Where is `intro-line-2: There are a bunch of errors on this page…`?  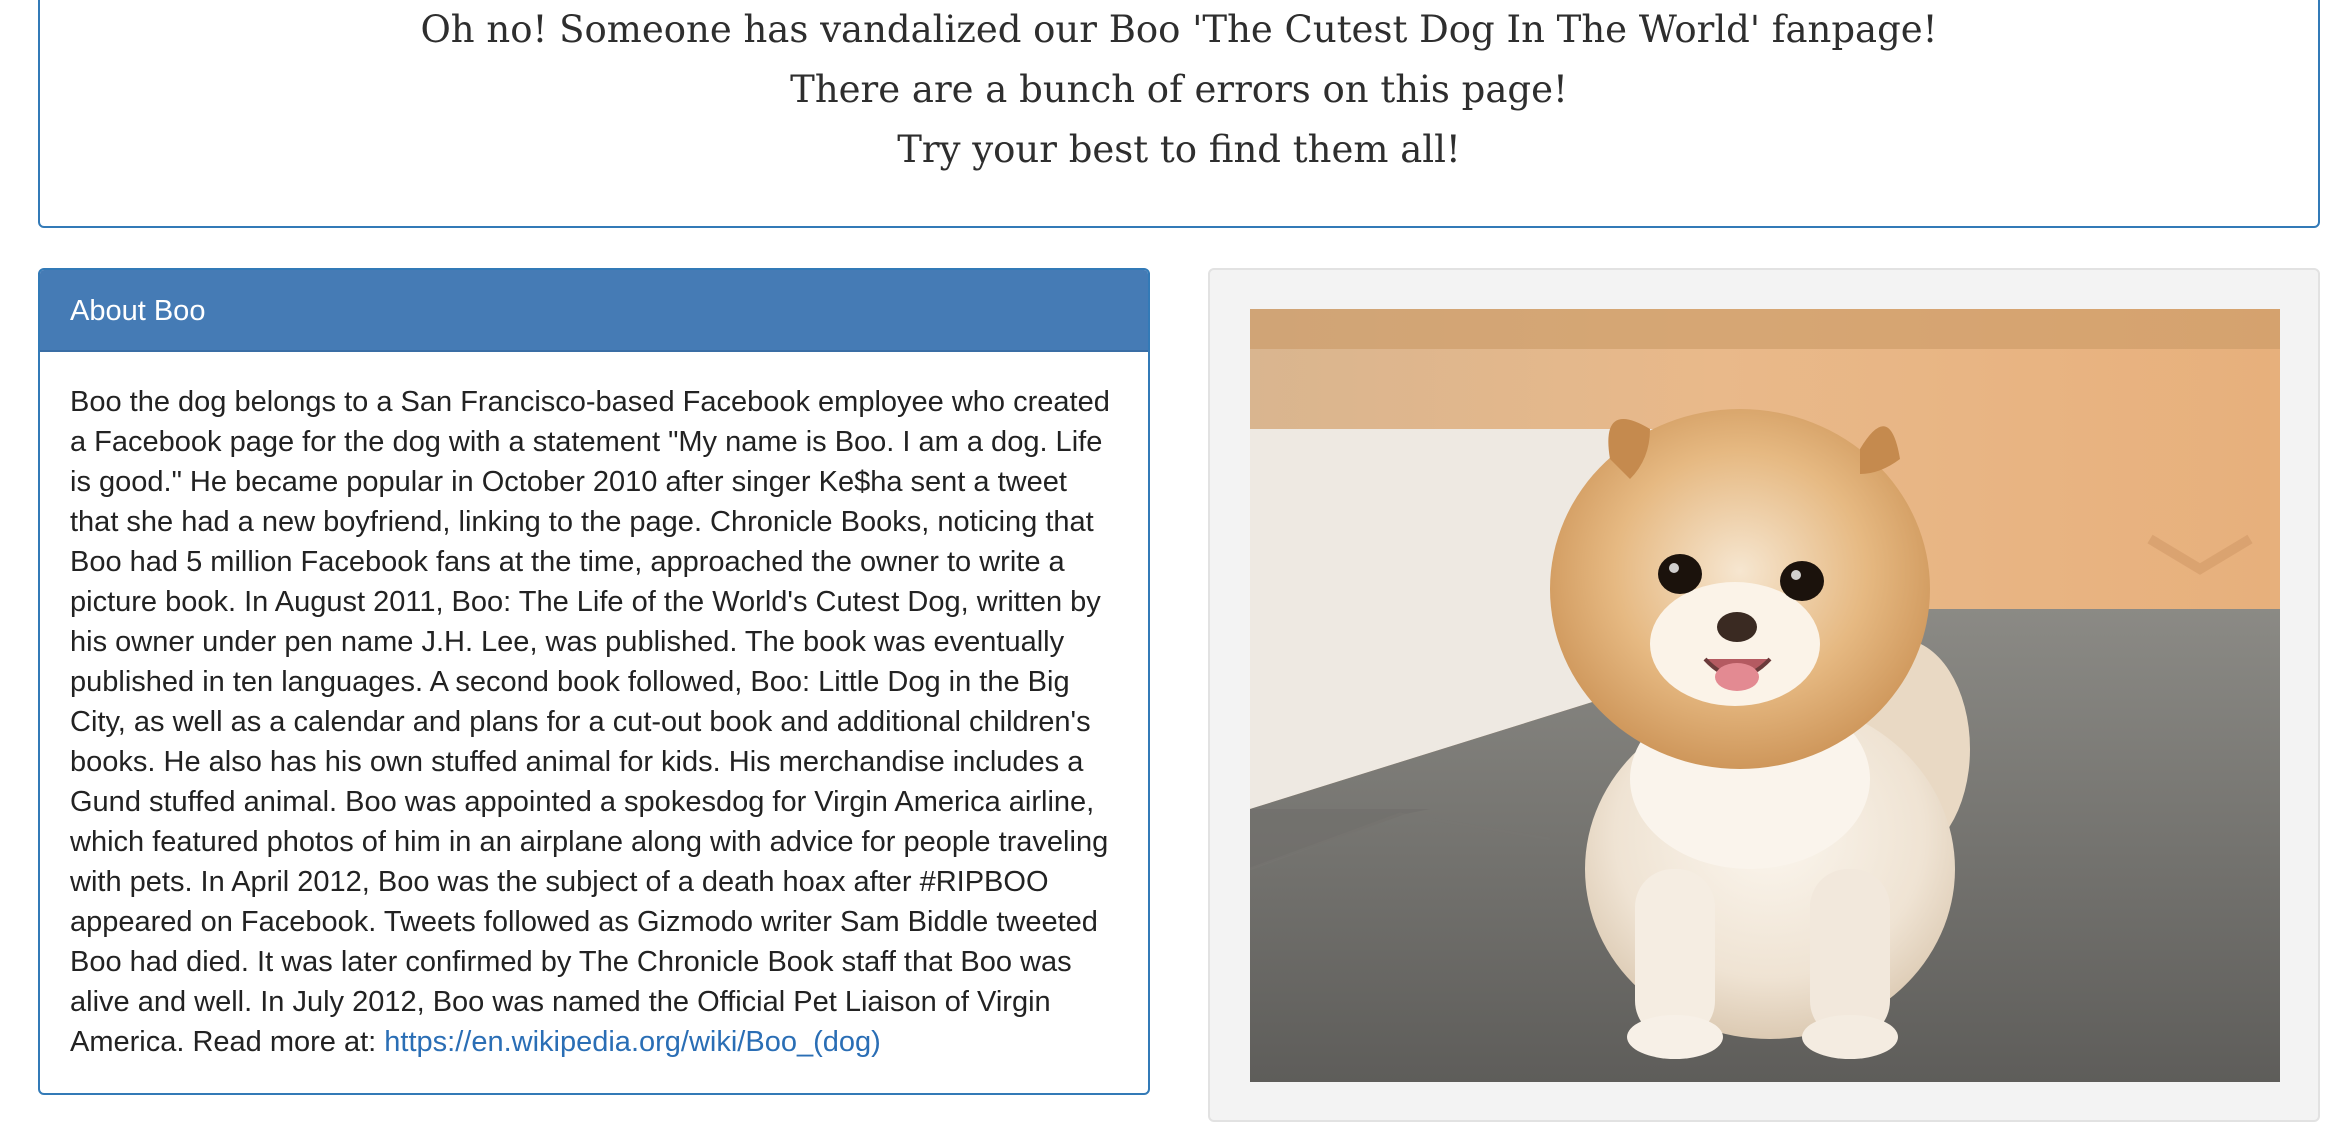
intro-line-2: There are a bunch of errors on this page… is located at coordinates (1179, 89).